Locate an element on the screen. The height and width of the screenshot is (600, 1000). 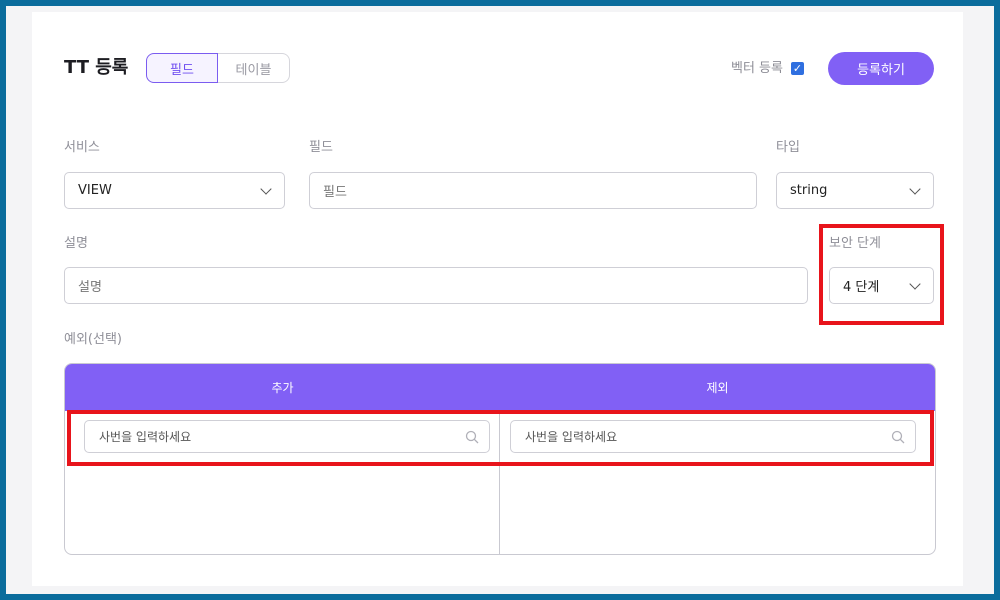
description-placeholder: 설명 is located at coordinates (90, 287).